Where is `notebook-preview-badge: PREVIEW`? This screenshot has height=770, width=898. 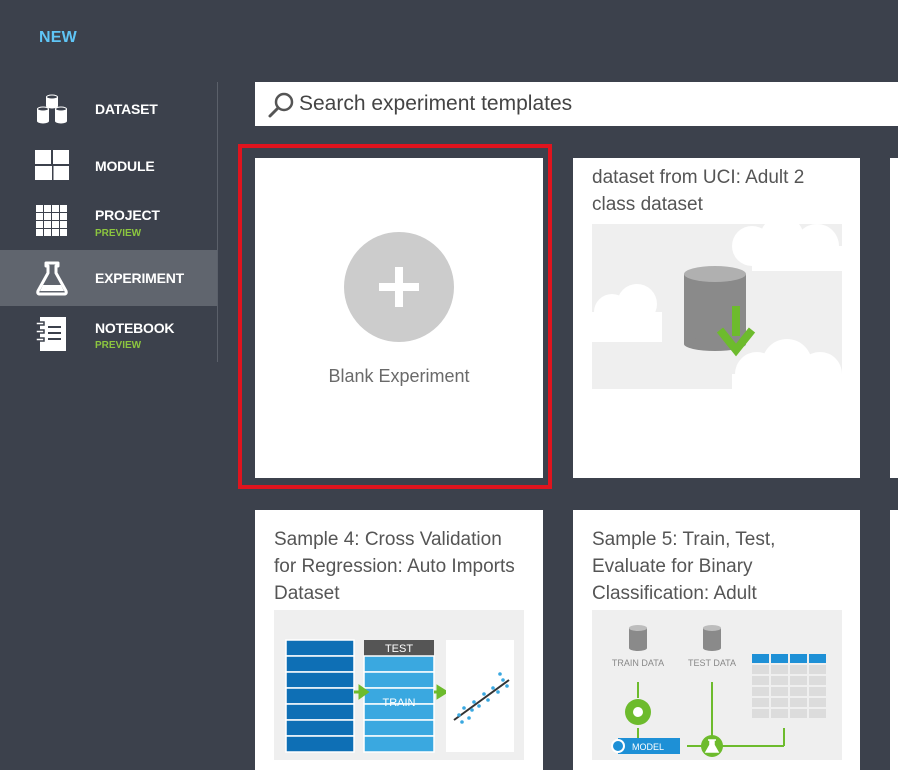 notebook-preview-badge: PREVIEW is located at coordinates (118, 345).